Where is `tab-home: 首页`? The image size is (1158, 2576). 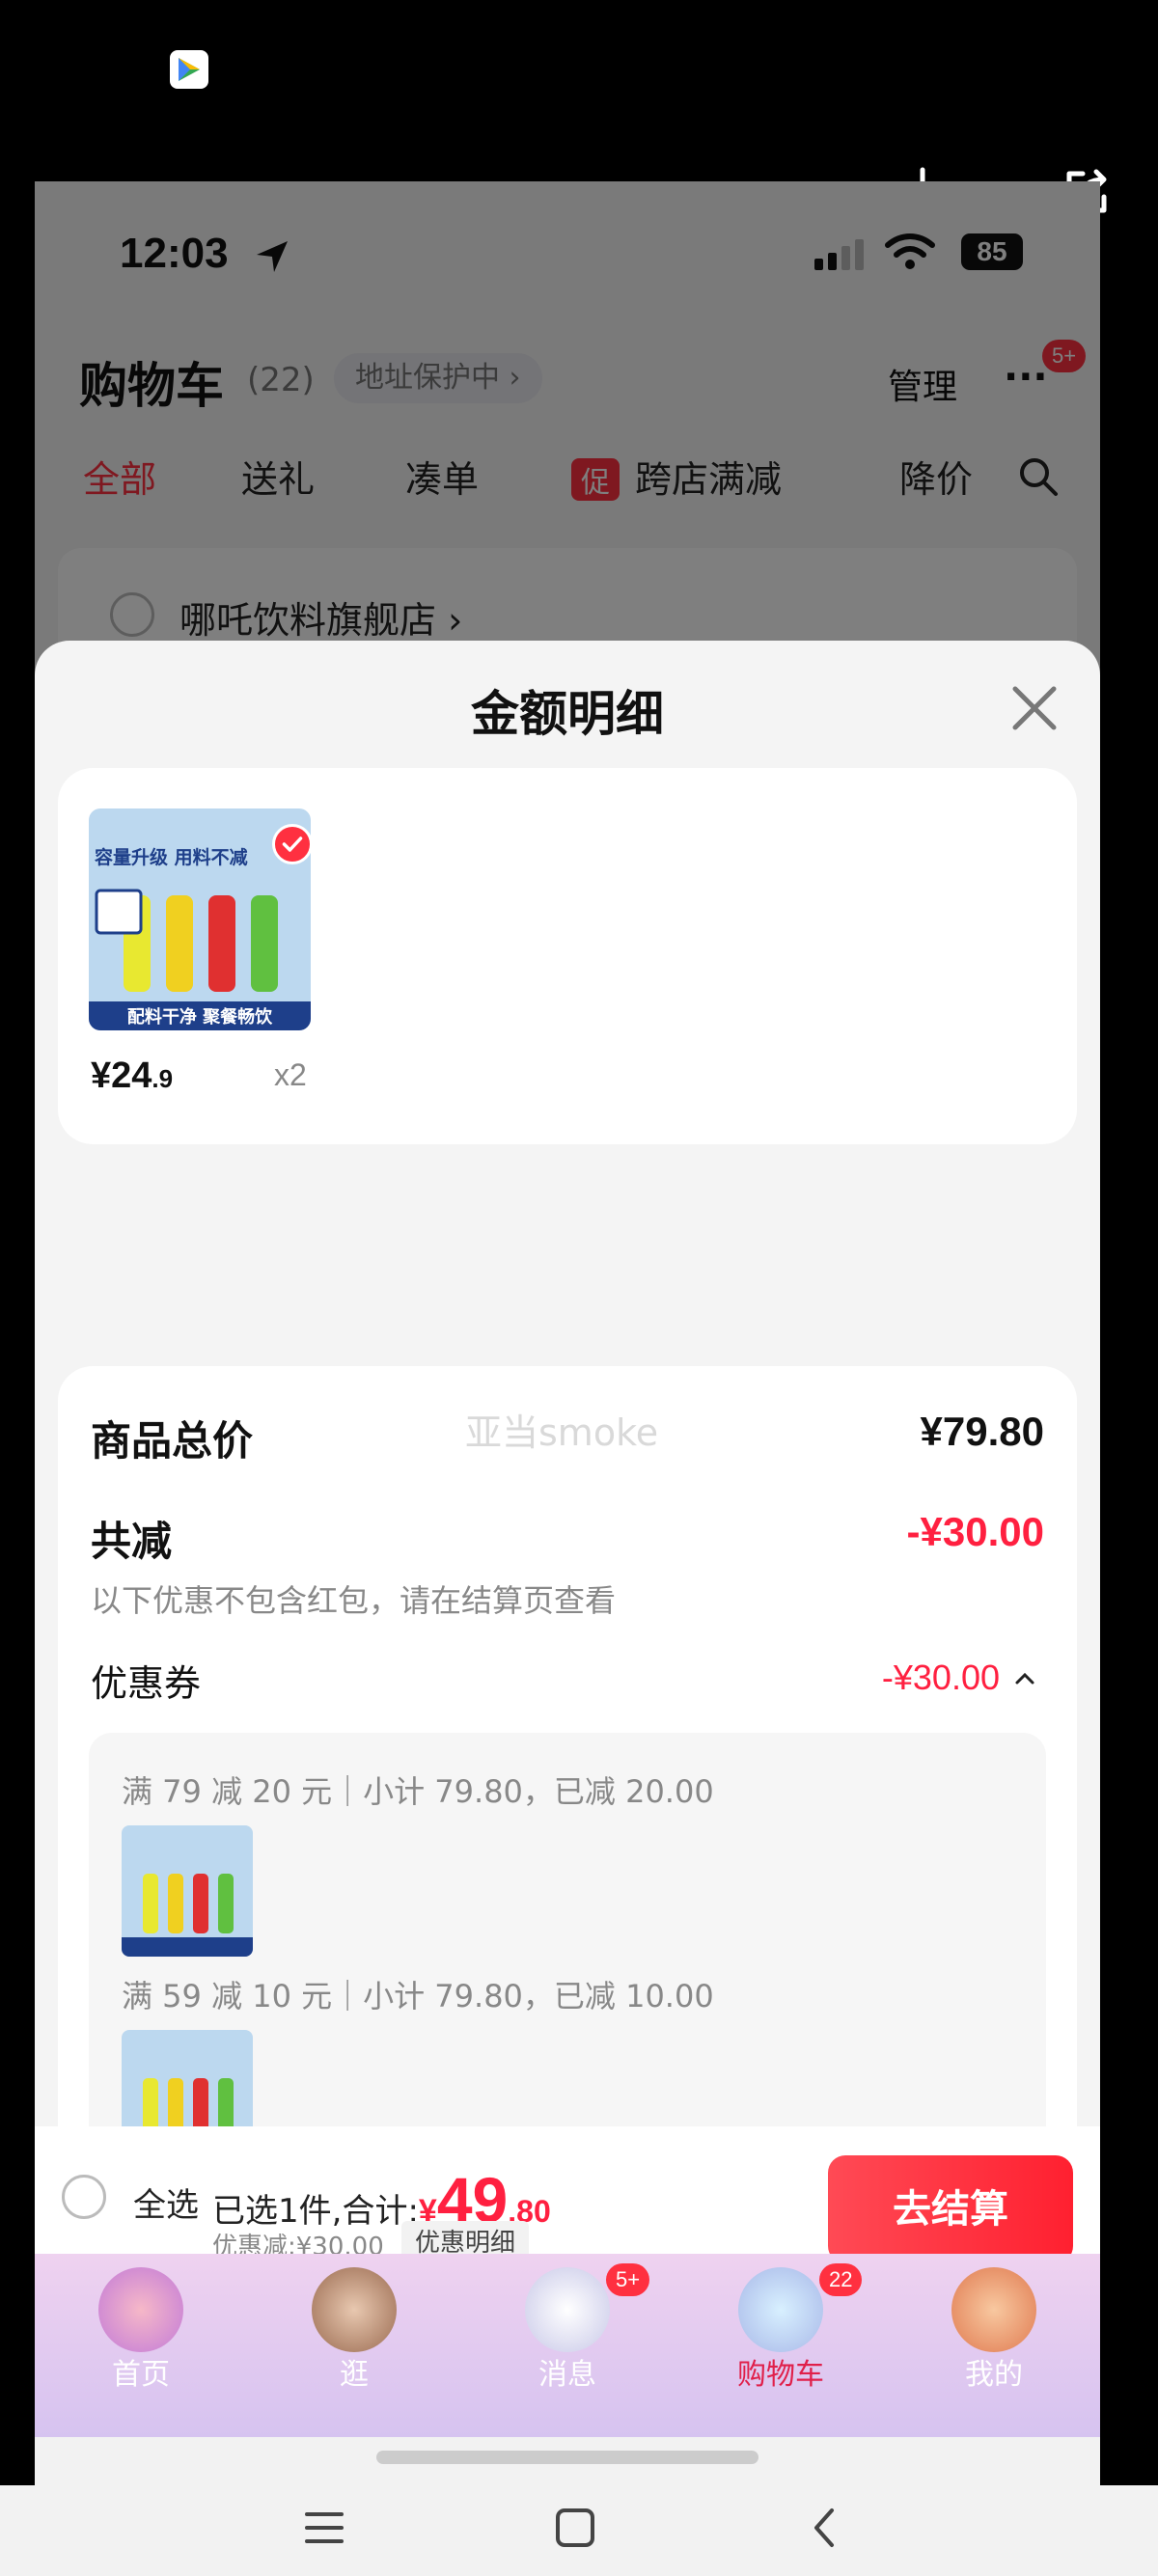
tab-home: 首页 is located at coordinates (141, 2345).